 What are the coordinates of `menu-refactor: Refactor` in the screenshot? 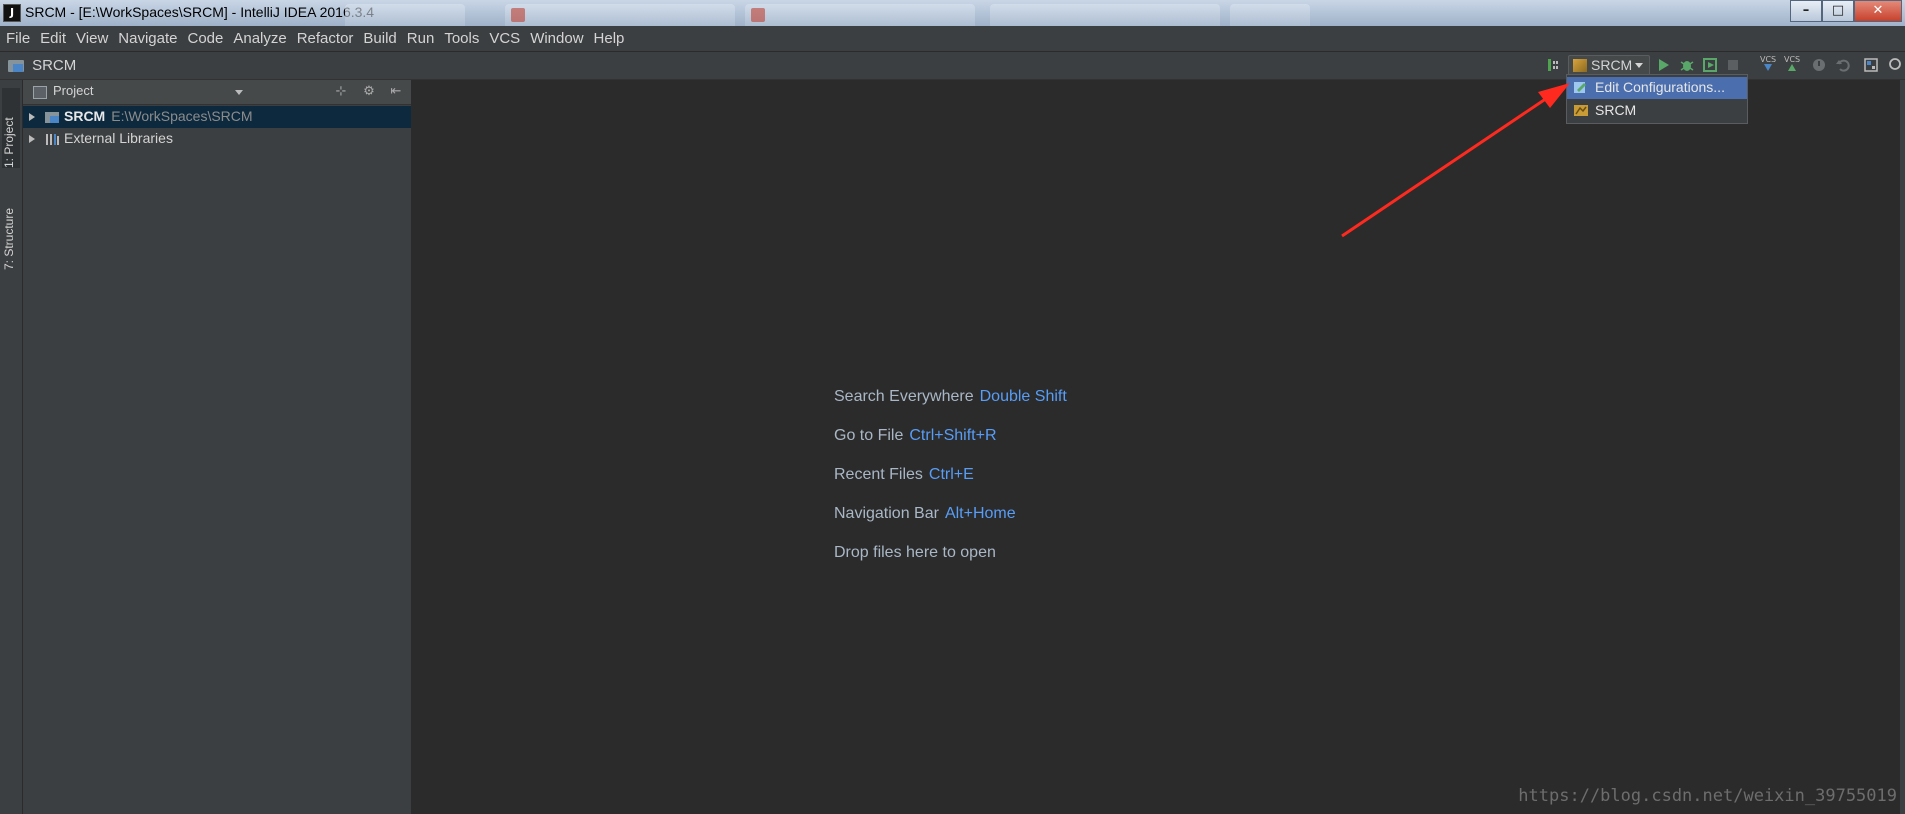 It's located at (325, 37).